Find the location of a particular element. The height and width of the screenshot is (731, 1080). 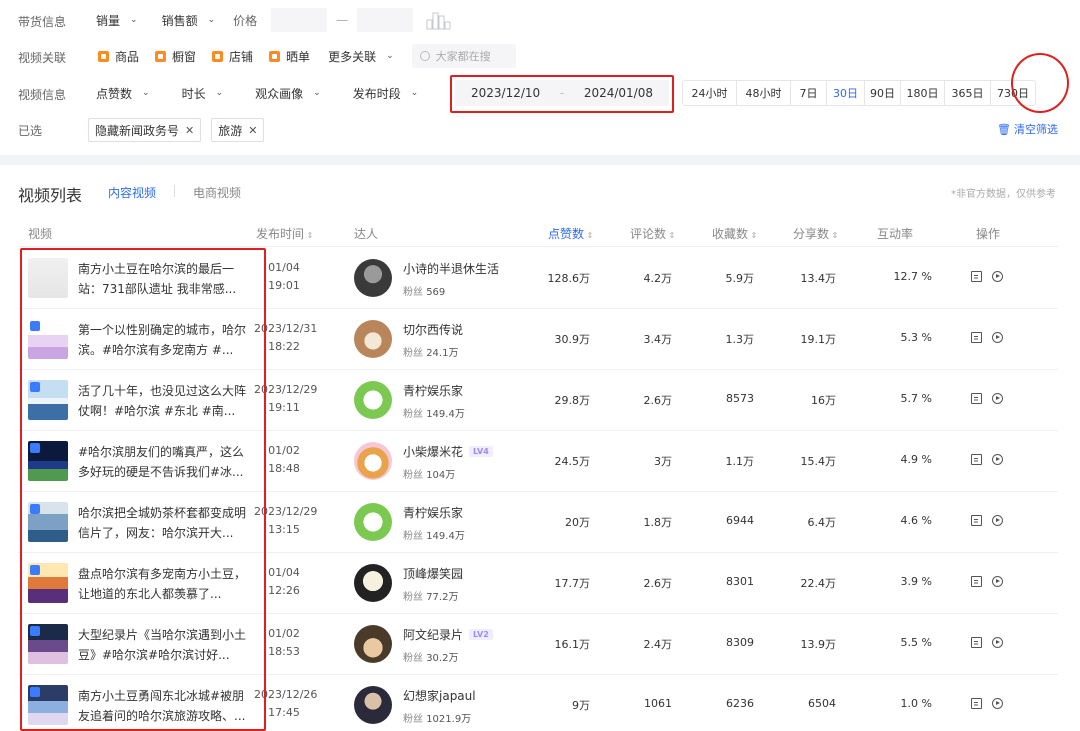

author-name-group: 青柠娱乐家 is located at coordinates (433, 390).